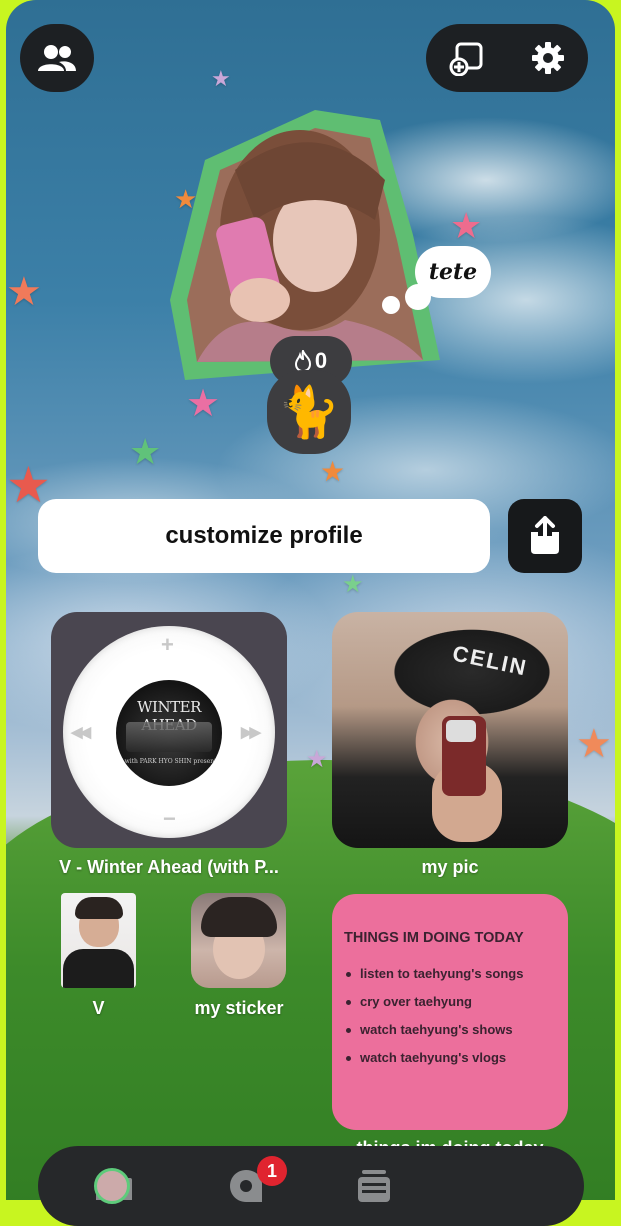 The image size is (621, 1226). Describe the element at coordinates (302, 361) in the screenshot. I see `flame-icon` at that location.